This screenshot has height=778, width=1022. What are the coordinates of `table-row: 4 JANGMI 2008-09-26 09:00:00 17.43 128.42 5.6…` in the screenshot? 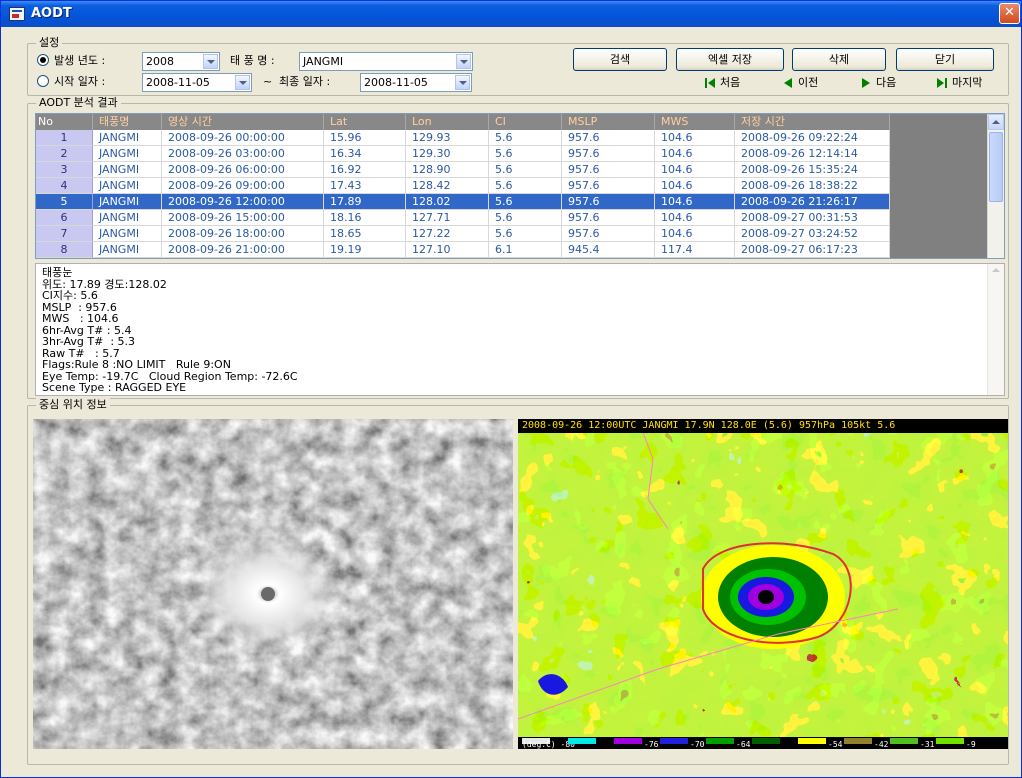 It's located at (463, 186).